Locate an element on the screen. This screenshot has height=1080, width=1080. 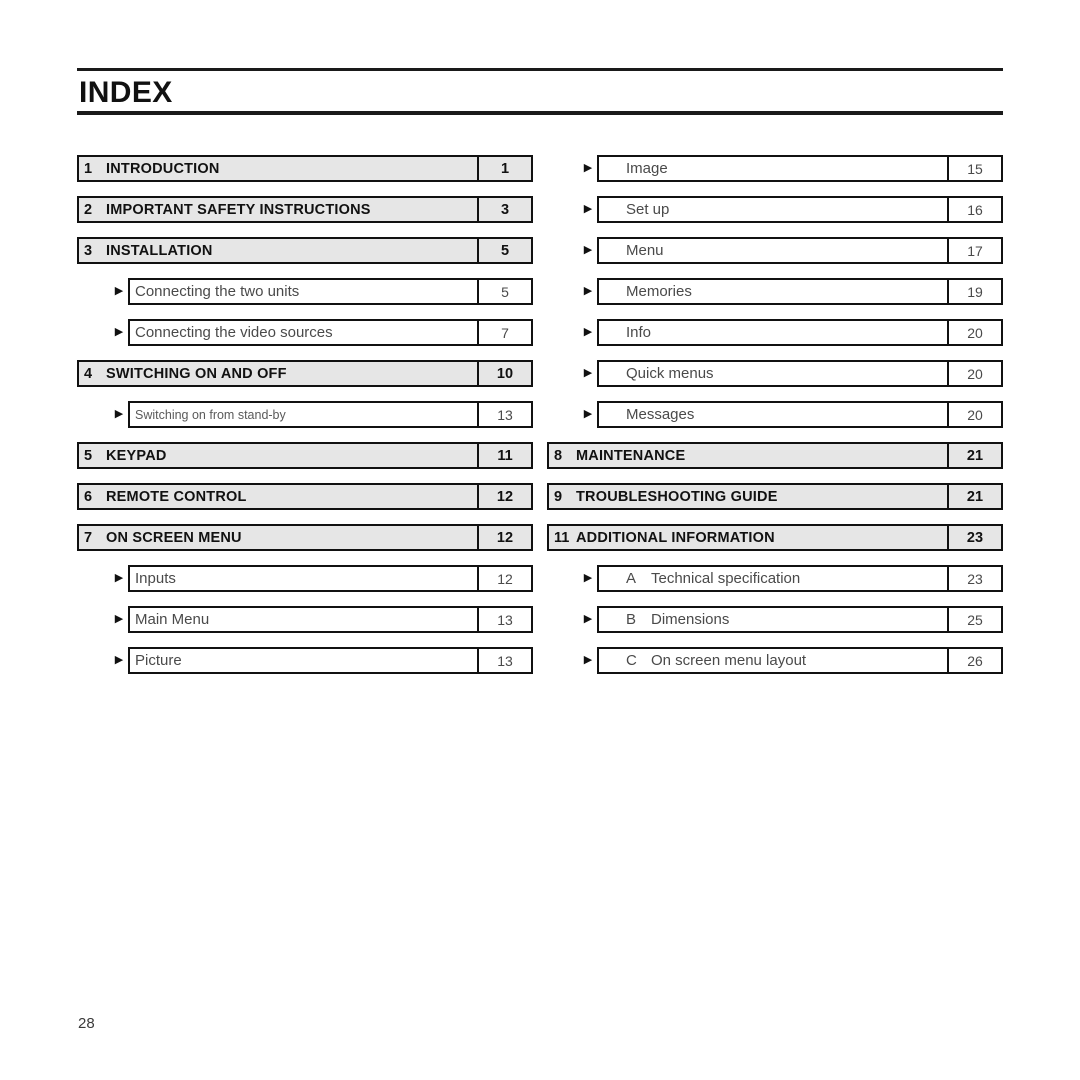
index-subitem-row: ▶ Inputs 12 is located at coordinates (305, 578).